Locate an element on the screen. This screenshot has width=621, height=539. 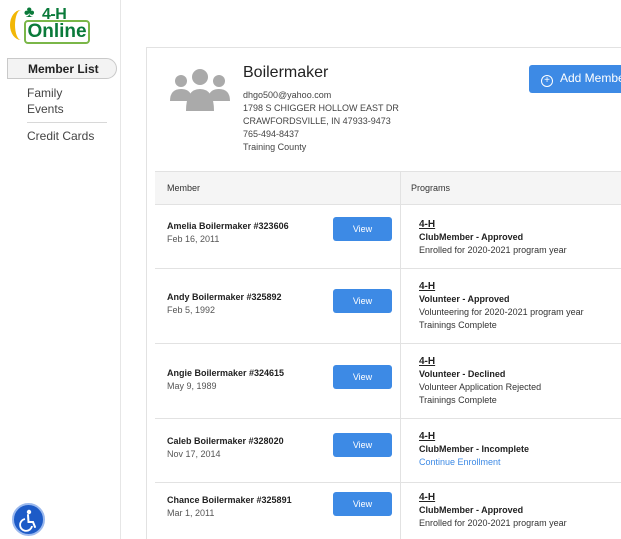
add-member-label: Add Member is located at coordinates (590, 78).